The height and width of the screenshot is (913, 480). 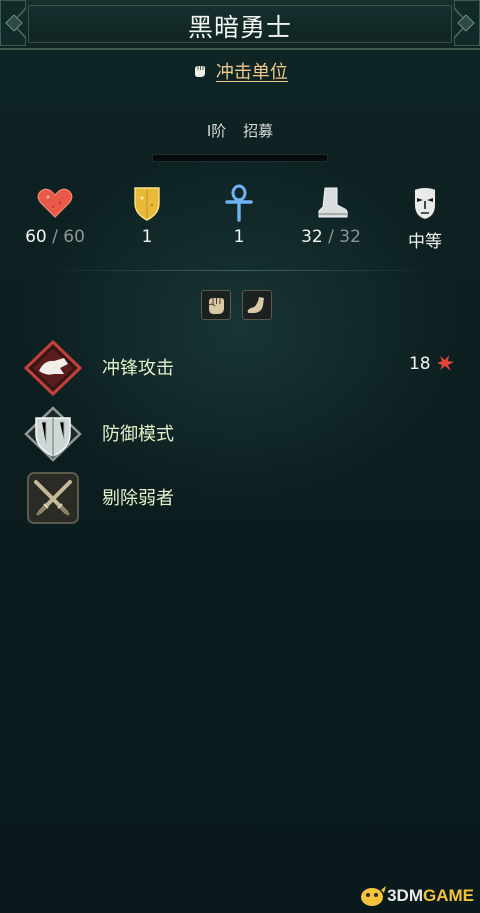 I want to click on watermark-suffix: GAME, so click(x=448, y=895).